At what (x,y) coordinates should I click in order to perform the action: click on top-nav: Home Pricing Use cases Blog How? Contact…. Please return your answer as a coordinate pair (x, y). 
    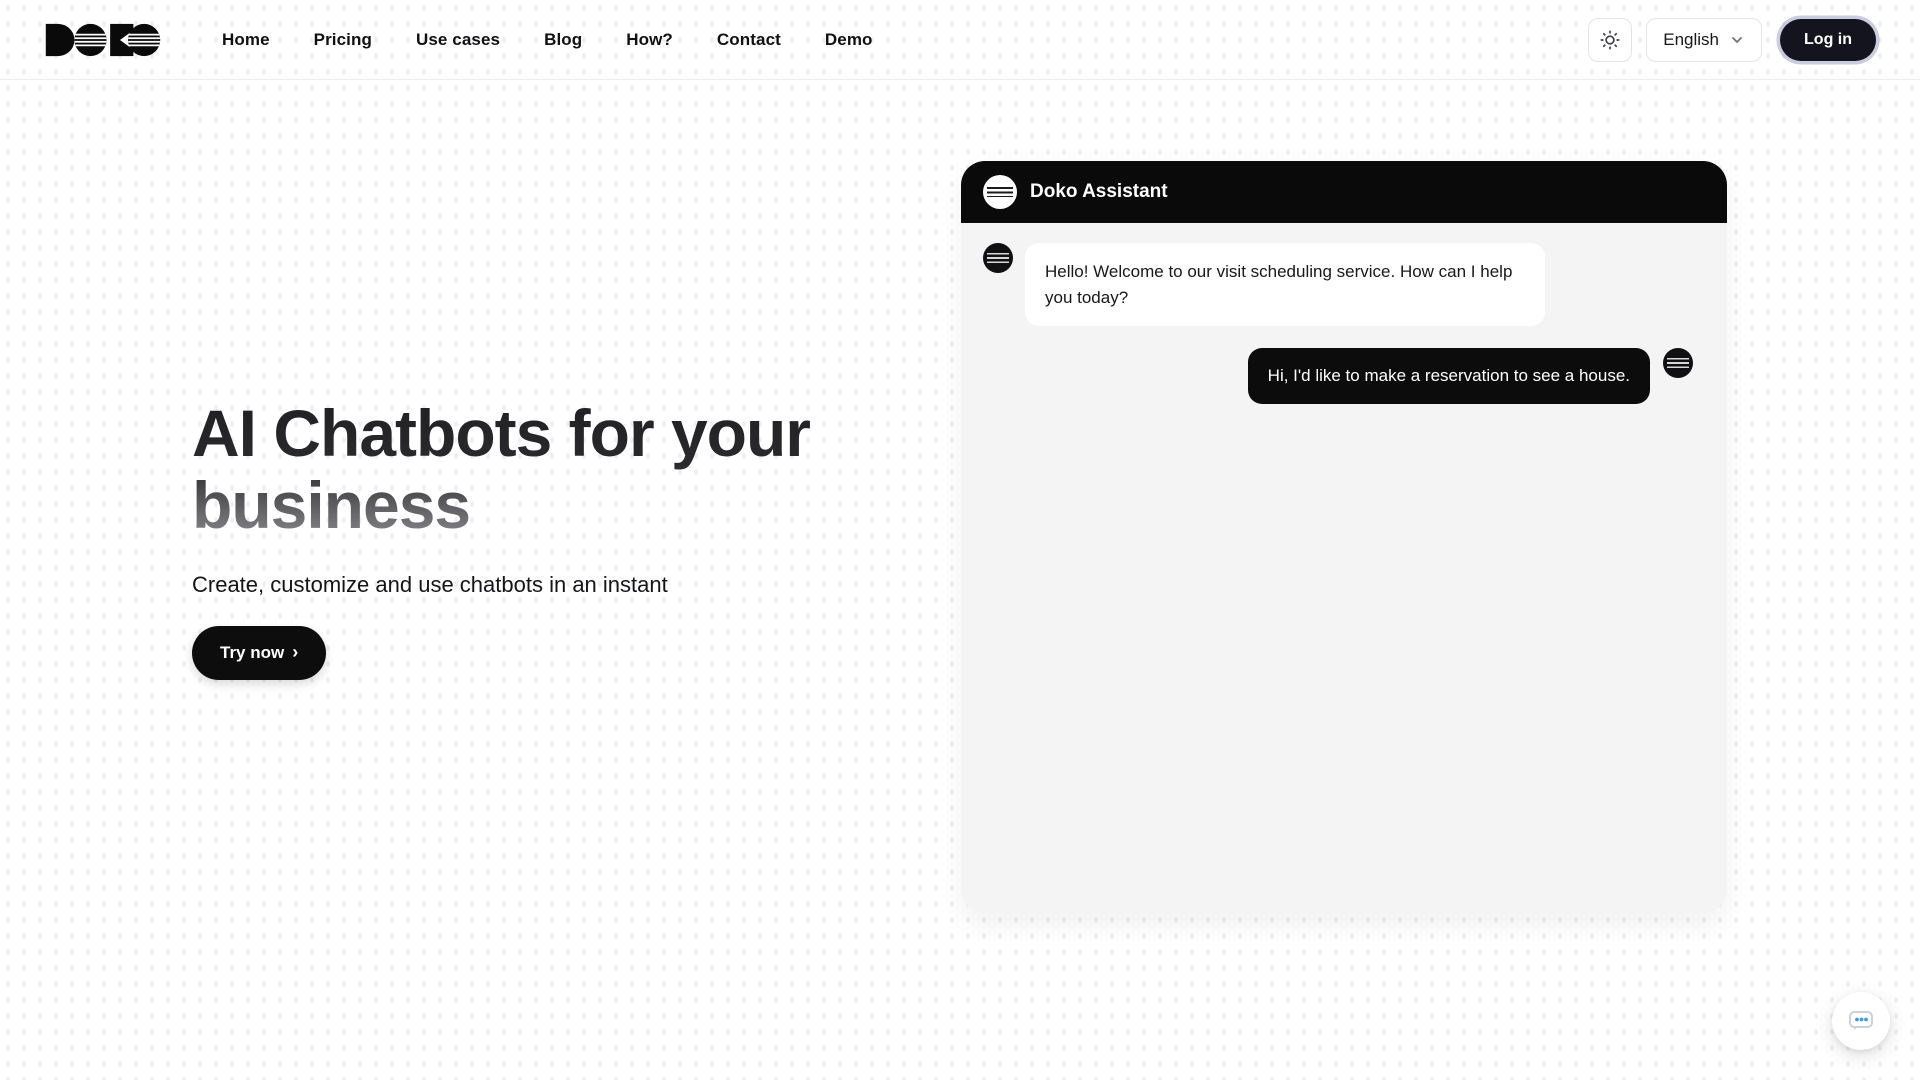
    Looking at the image, I should click on (960, 40).